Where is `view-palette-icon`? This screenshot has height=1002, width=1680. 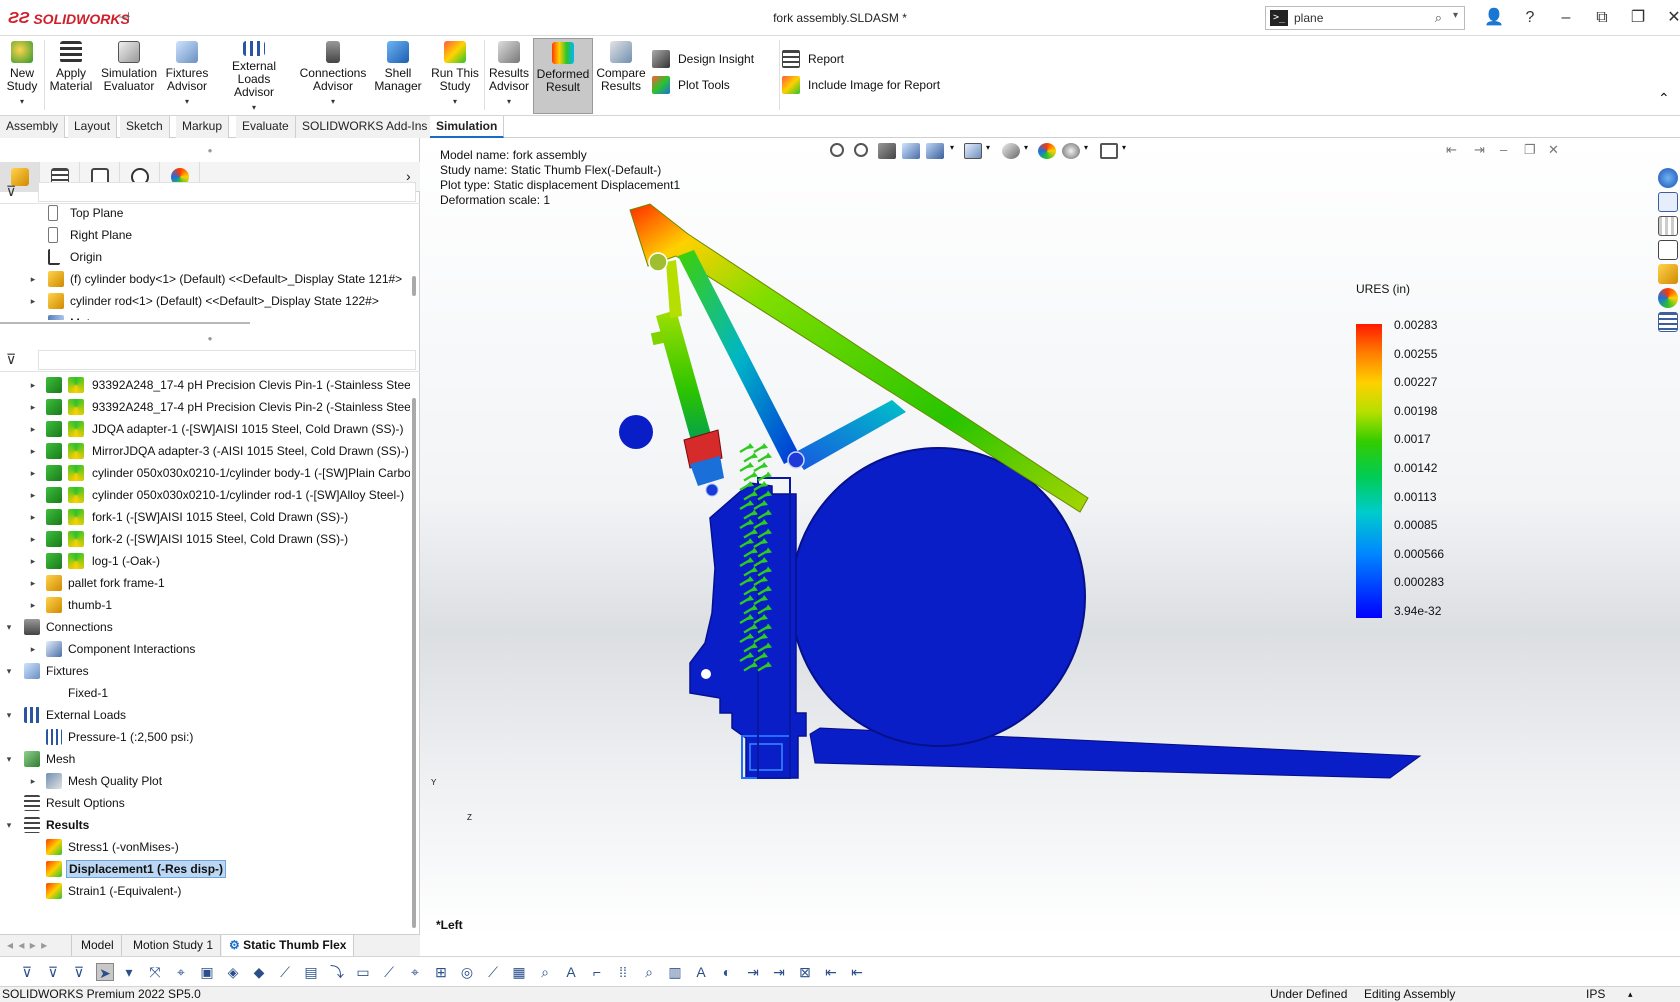 view-palette-icon is located at coordinates (1668, 274).